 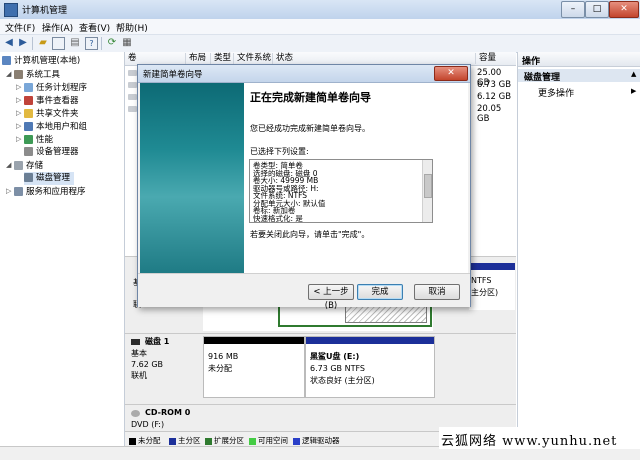 What do you see at coordinates (46, 191) in the screenshot?
I see `tree-item-services-apps: ▷ 服务和应用程序` at bounding box center [46, 191].